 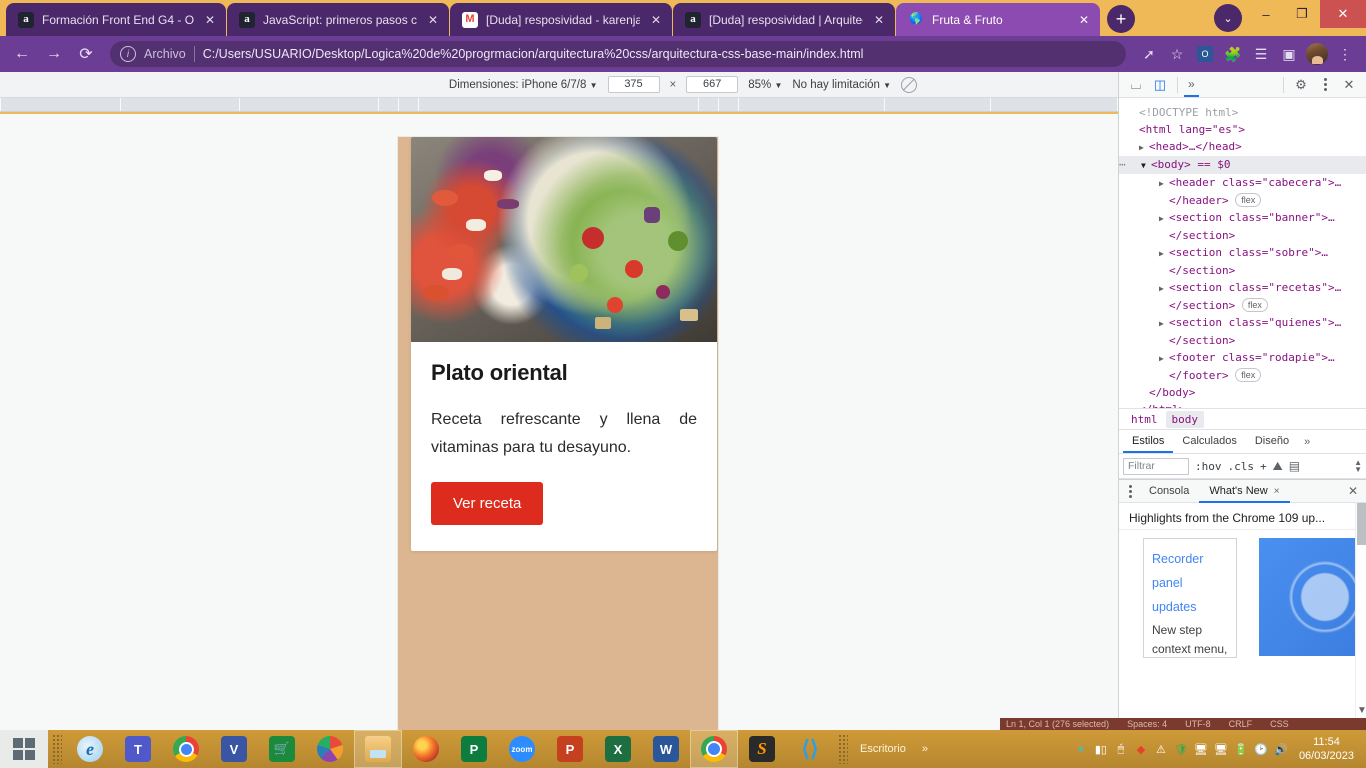 What do you see at coordinates (666, 749) in the screenshot?
I see `taskbar-app-microsoft-word: W` at bounding box center [666, 749].